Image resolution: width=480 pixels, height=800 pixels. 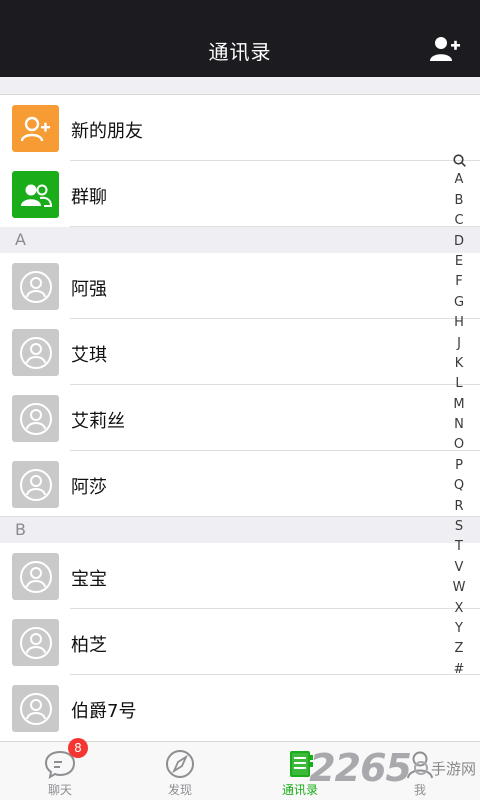 What do you see at coordinates (78, 748) in the screenshot?
I see `unread-badge: 8` at bounding box center [78, 748].